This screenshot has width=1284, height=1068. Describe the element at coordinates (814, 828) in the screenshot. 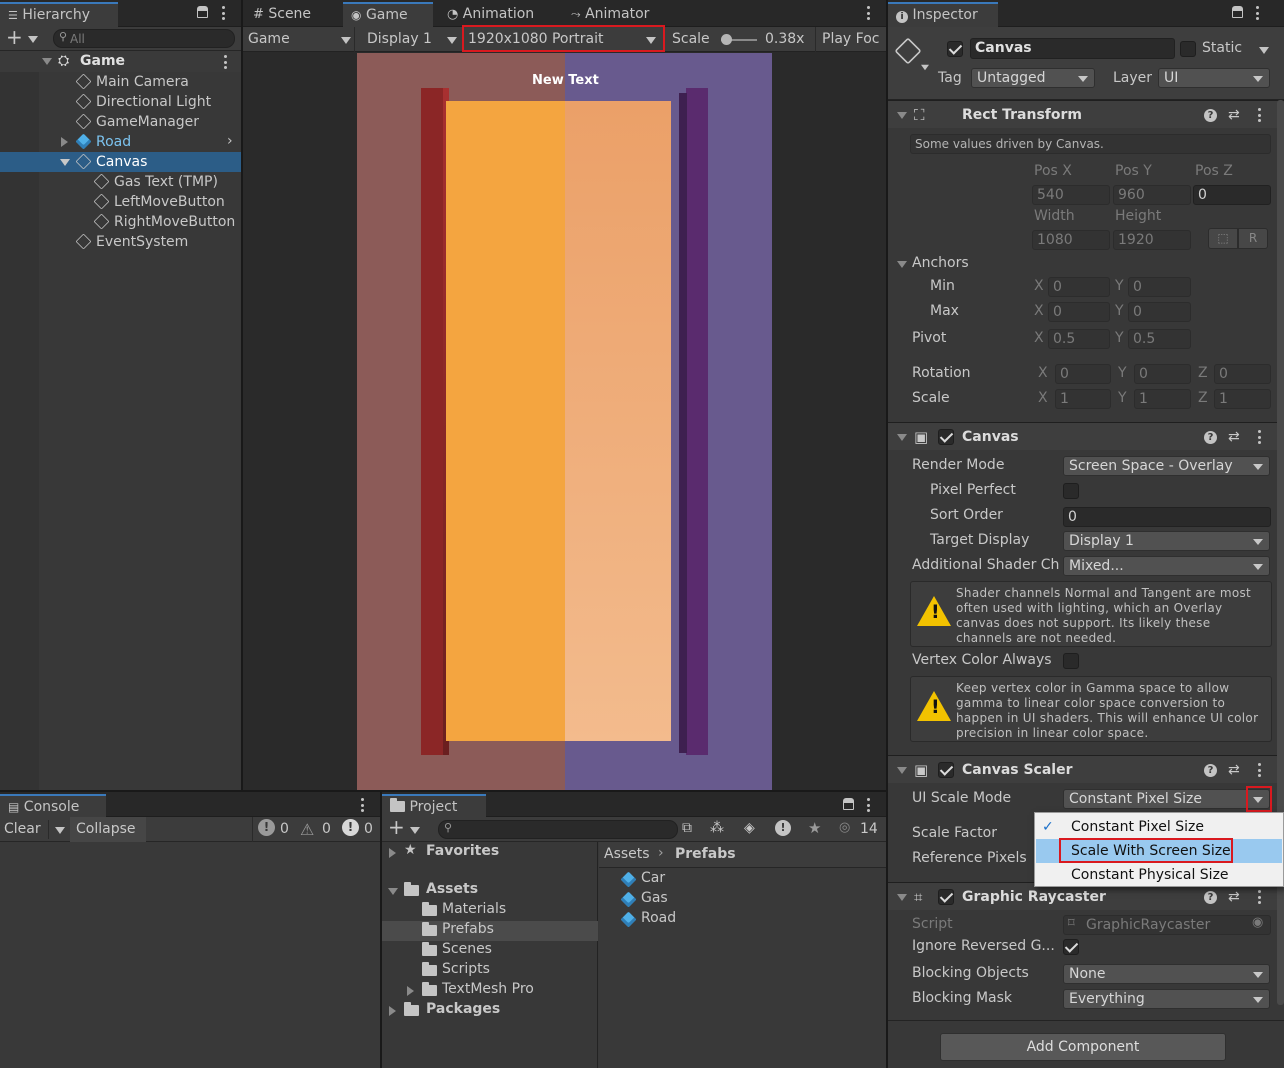

I see `favorite-star-icon: ★` at that location.